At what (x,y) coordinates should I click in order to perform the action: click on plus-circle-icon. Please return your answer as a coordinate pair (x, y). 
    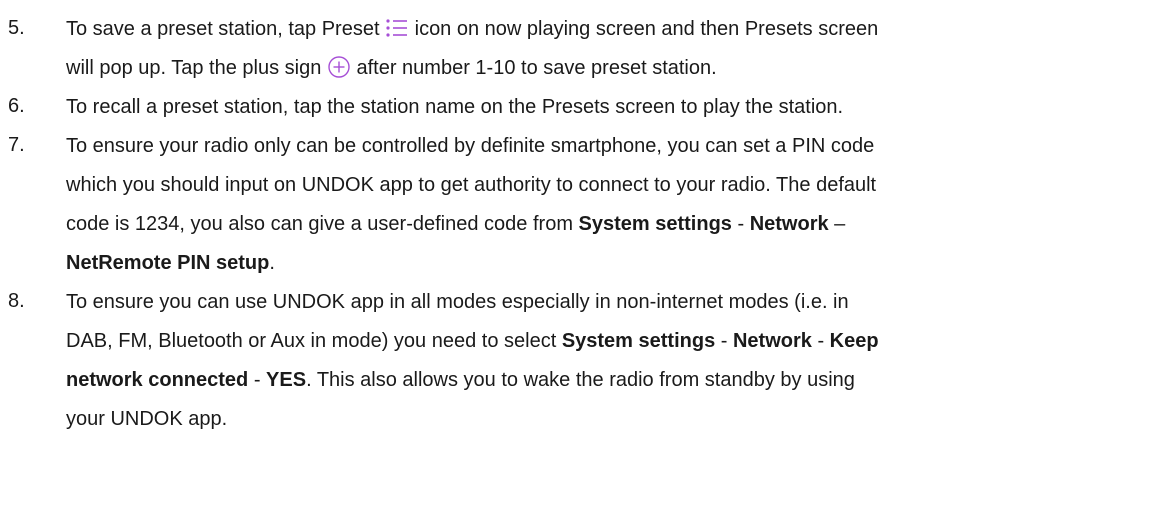
    Looking at the image, I should click on (339, 67).